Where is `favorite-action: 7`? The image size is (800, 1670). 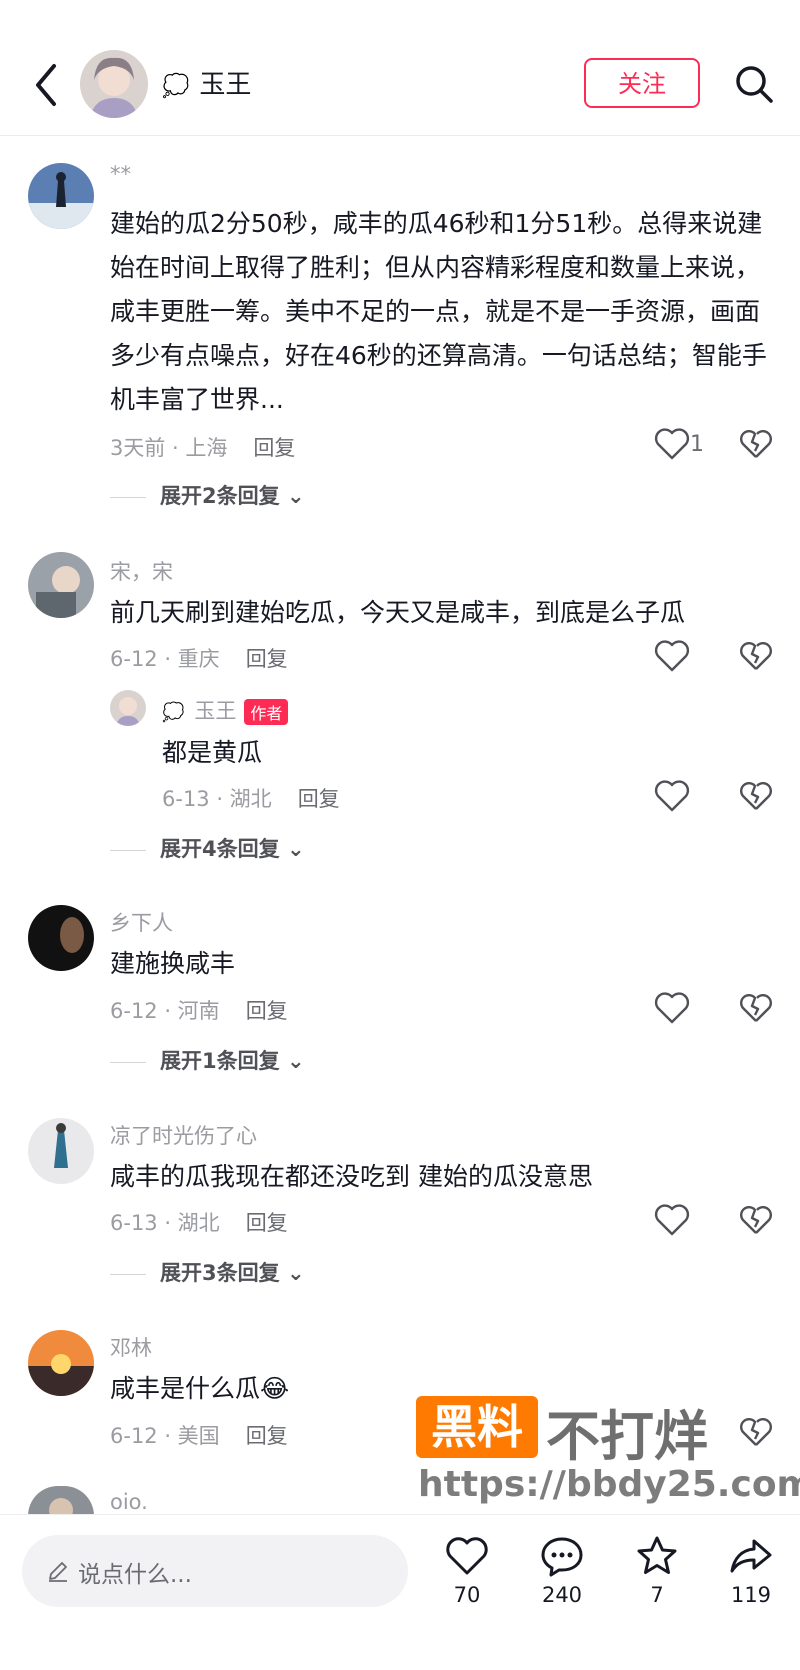 favorite-action: 7 is located at coordinates (657, 1571).